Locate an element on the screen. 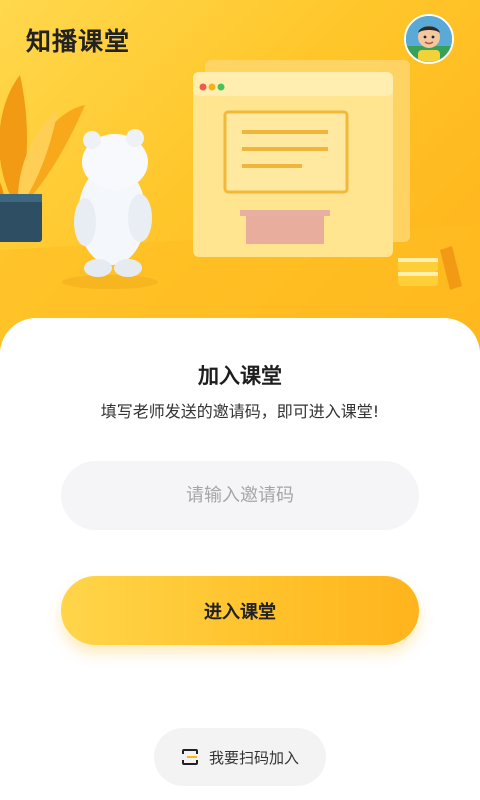 The image size is (480, 800). scan-to-join-button: 我要扫码加入 is located at coordinates (240, 757).